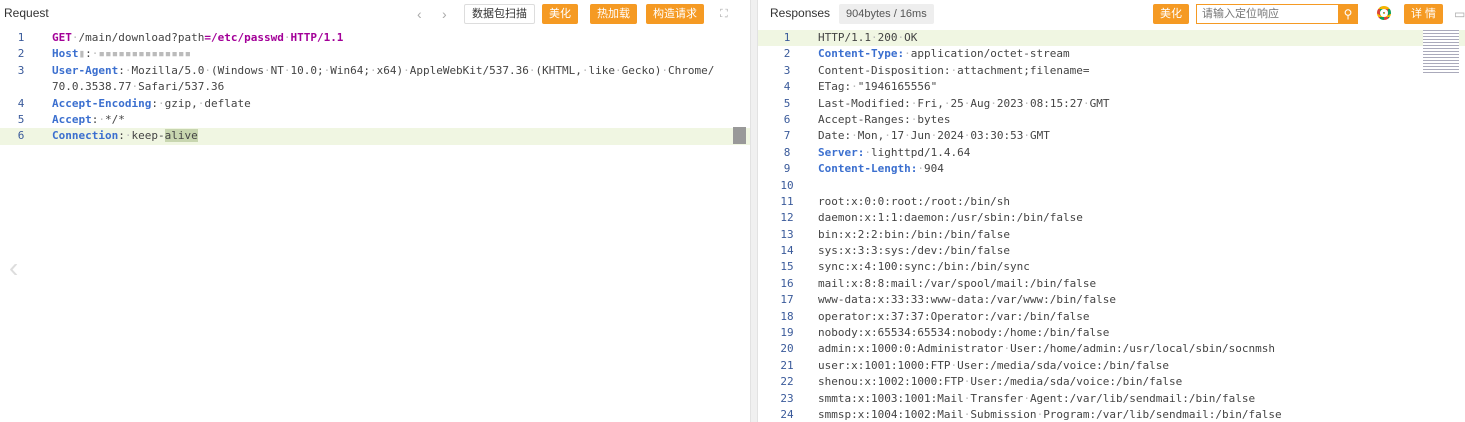 This screenshot has height=422, width=1465. What do you see at coordinates (724, 14) in the screenshot?
I see `expand-icon: ⛶` at bounding box center [724, 14].